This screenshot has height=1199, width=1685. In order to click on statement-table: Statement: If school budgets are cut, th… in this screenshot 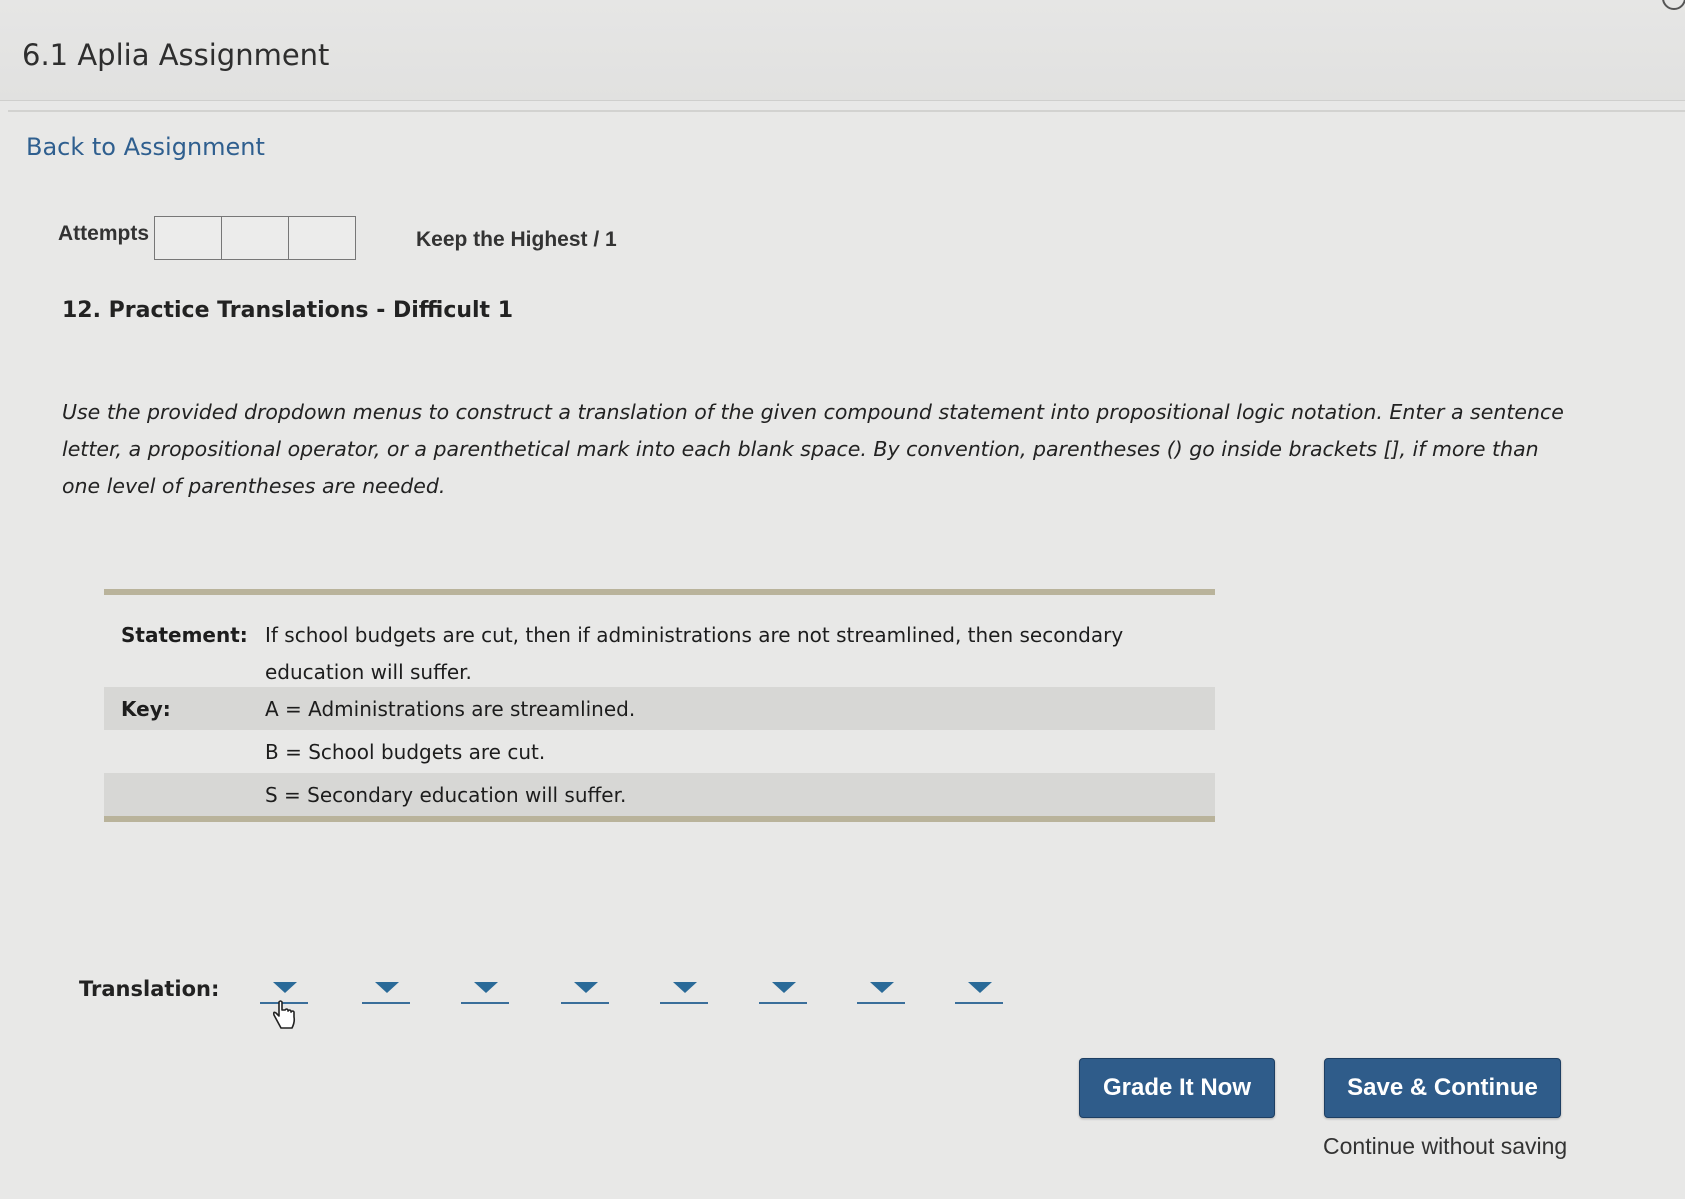, I will do `click(659, 705)`.